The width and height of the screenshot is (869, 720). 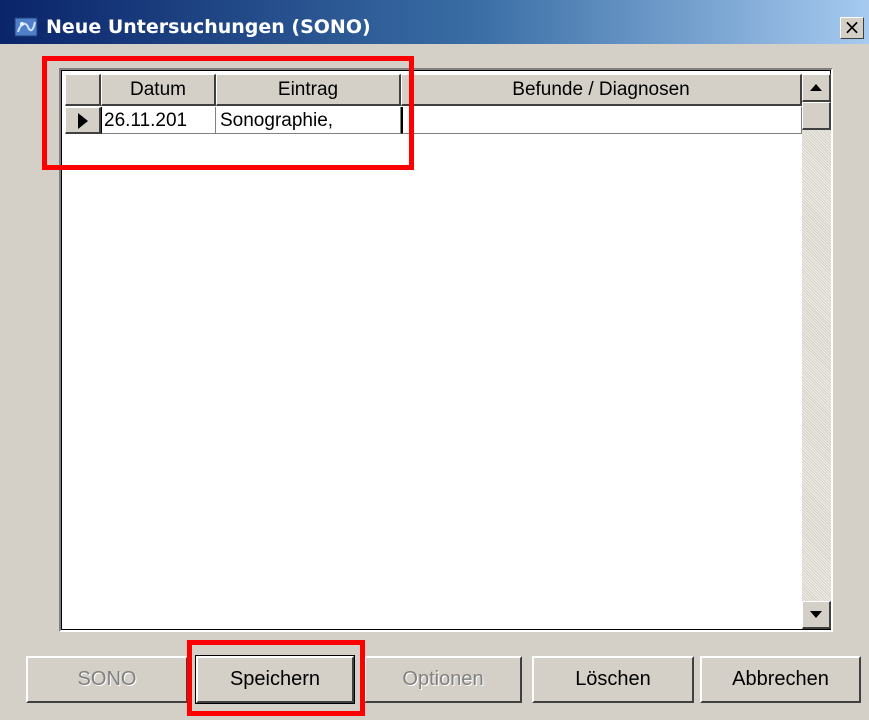 I want to click on vertical-scrollbar, so click(x=816, y=351).